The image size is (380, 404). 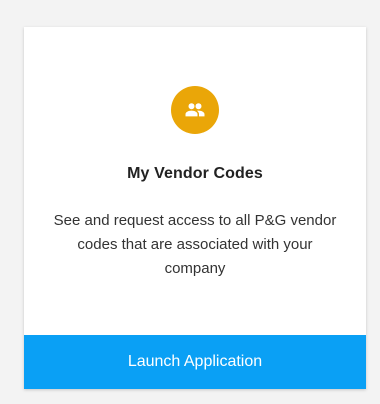 I want to click on people-group-icon-glyph, so click(x=195, y=110).